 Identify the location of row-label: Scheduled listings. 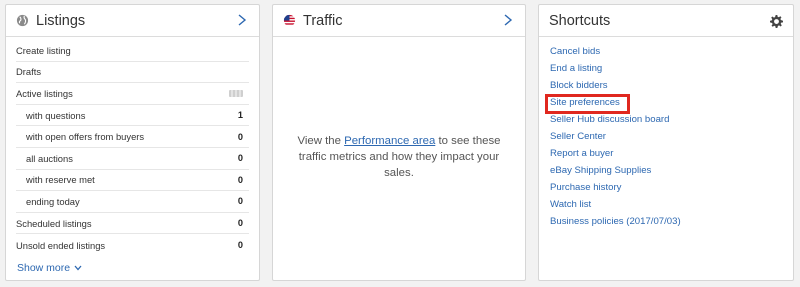
(54, 223).